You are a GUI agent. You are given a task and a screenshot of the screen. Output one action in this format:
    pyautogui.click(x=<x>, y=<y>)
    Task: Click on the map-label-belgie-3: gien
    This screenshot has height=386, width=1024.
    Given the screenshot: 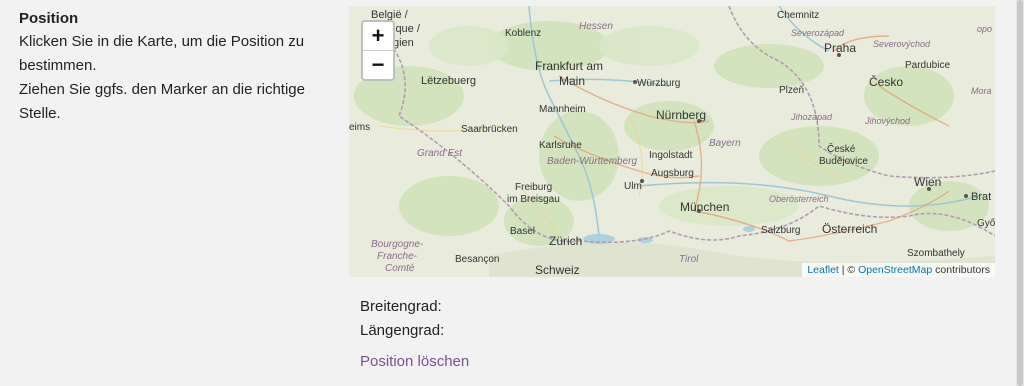 What is the action you would take?
    pyautogui.click(x=403, y=43)
    